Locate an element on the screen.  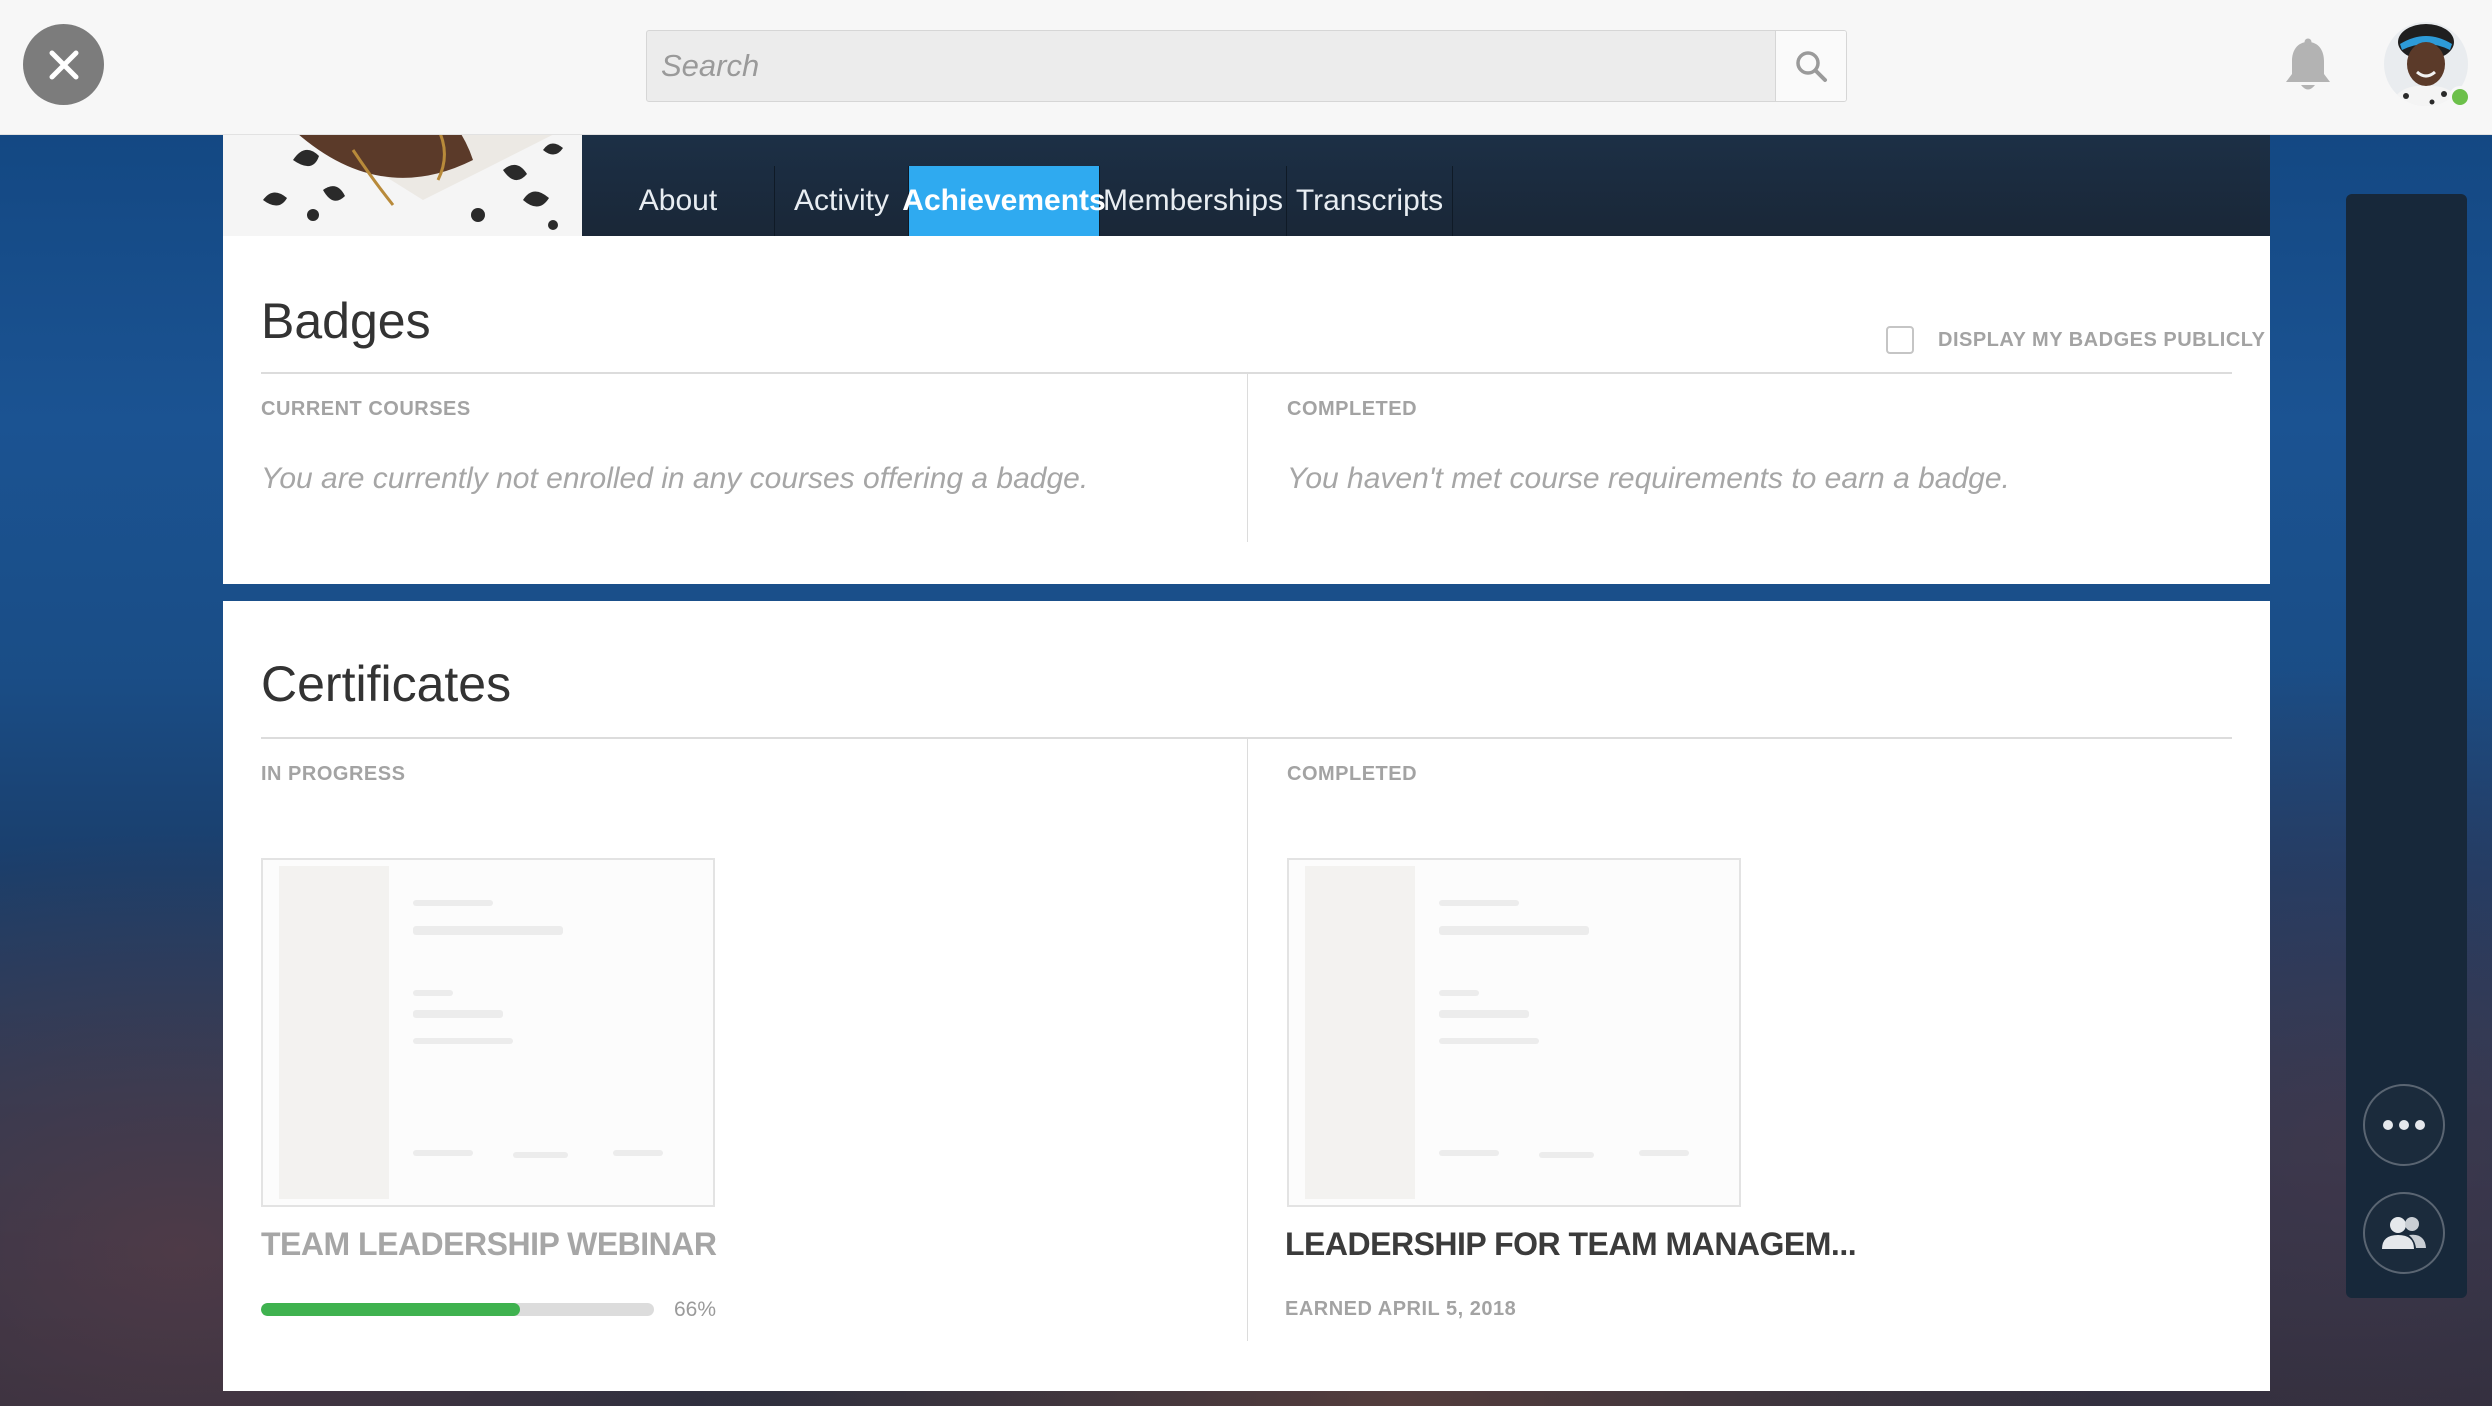
certificate-thumbnail-completed is located at coordinates (1514, 1032).